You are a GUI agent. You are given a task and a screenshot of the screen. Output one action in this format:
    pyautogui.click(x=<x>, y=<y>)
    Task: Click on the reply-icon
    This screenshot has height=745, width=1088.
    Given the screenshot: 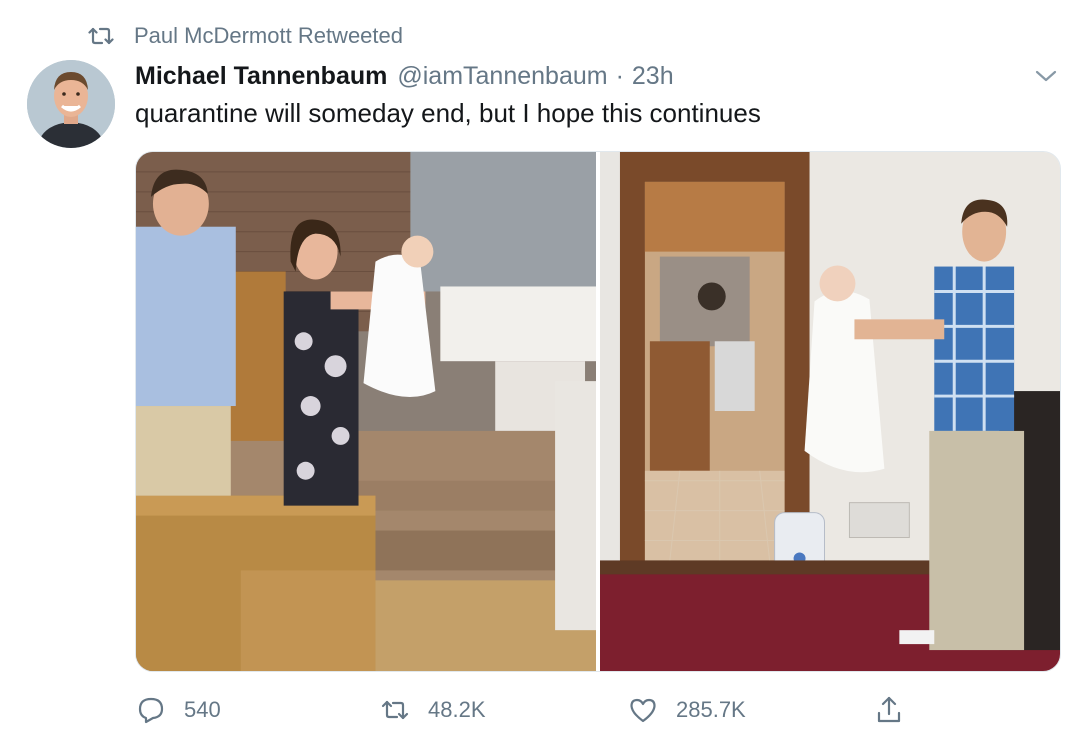 What is the action you would take?
    pyautogui.click(x=151, y=710)
    